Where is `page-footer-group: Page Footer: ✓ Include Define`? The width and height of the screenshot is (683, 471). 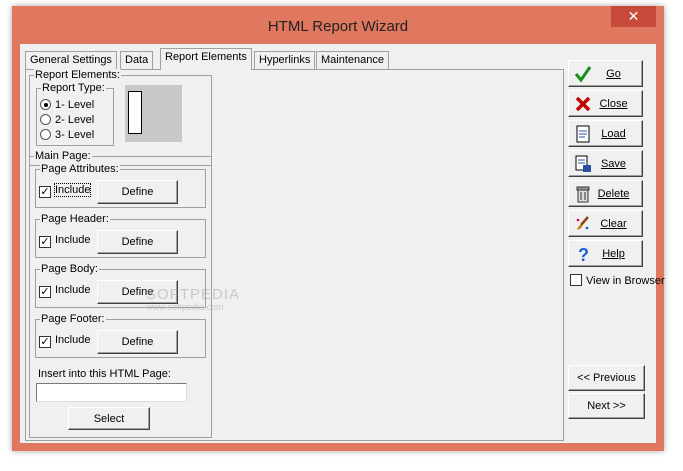
page-footer-group: Page Footer: ✓ Include Define is located at coordinates (120, 335).